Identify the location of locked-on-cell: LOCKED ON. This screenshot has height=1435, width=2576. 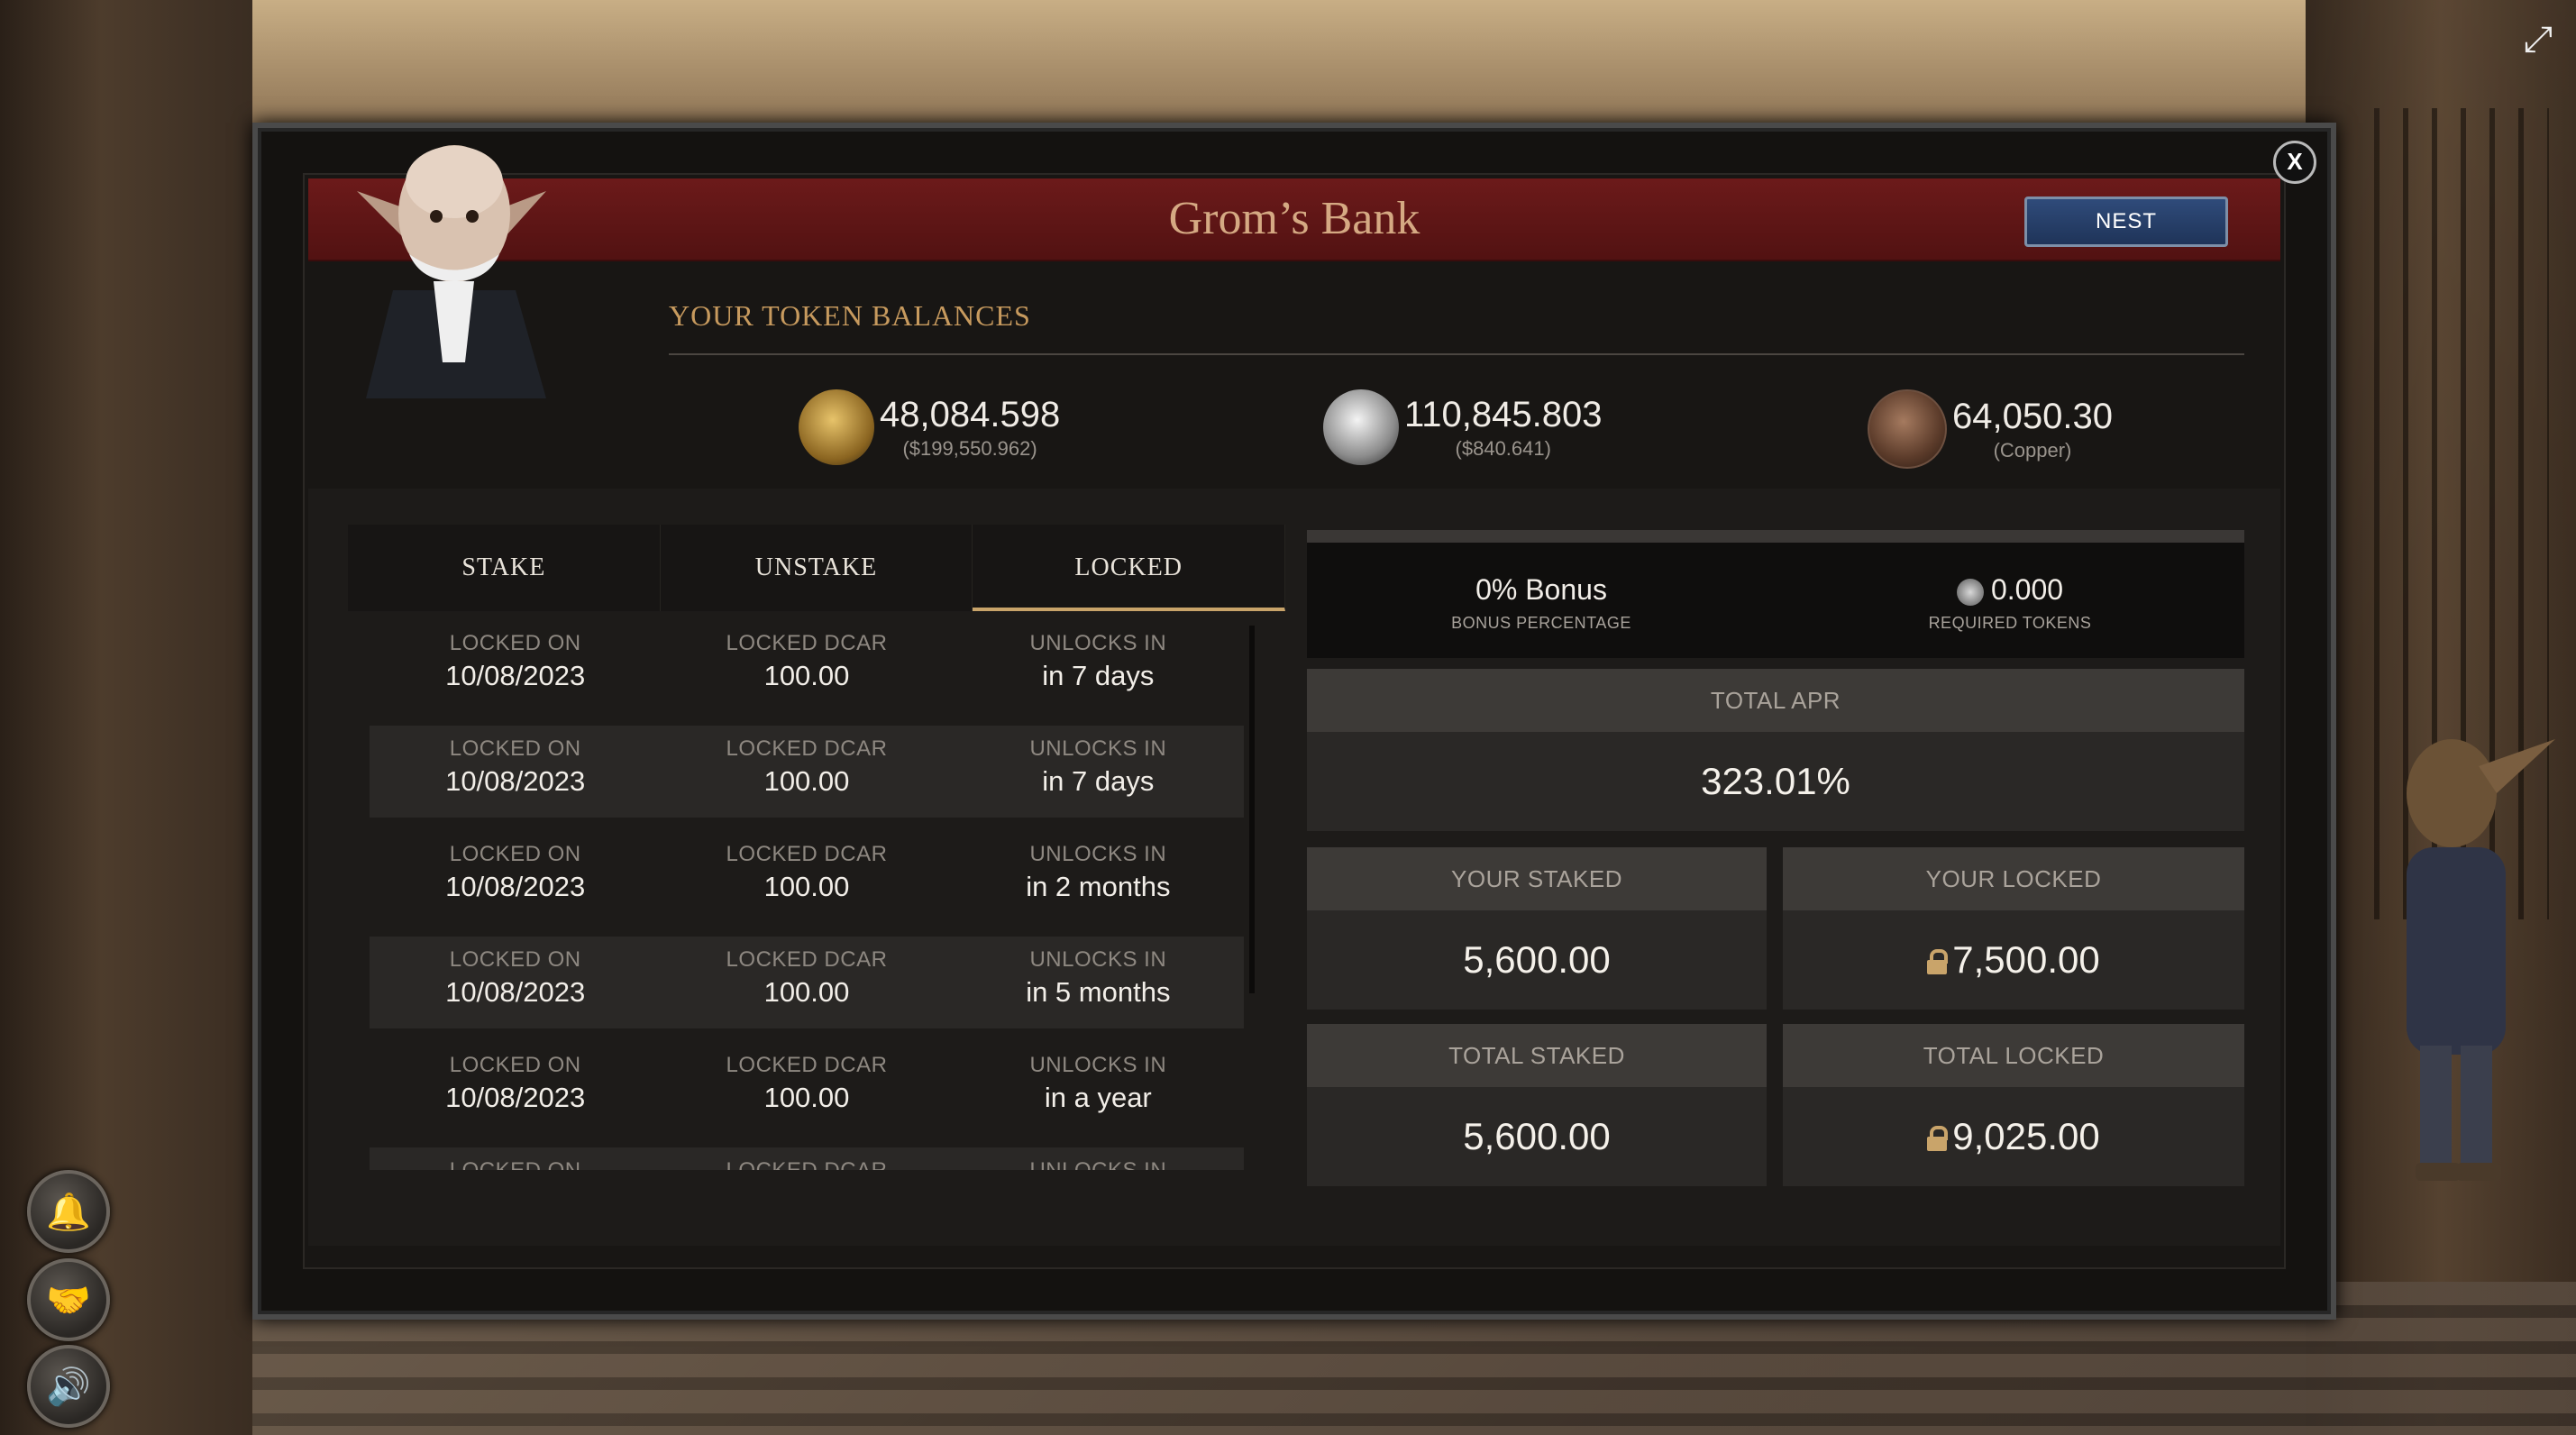
(515, 1158).